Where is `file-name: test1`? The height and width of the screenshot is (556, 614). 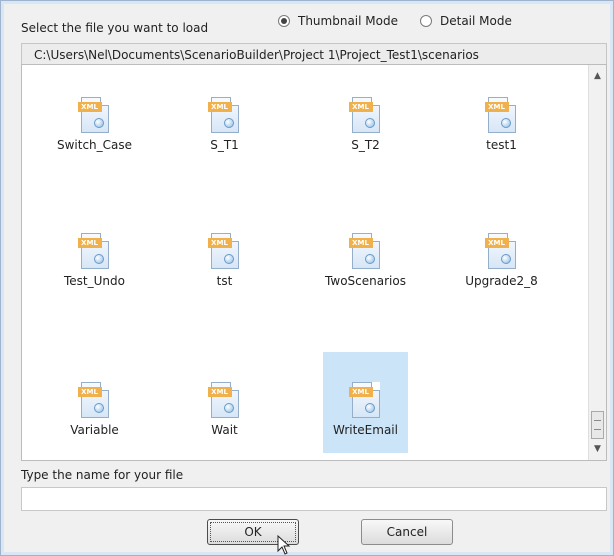 file-name: test1 is located at coordinates (501, 145).